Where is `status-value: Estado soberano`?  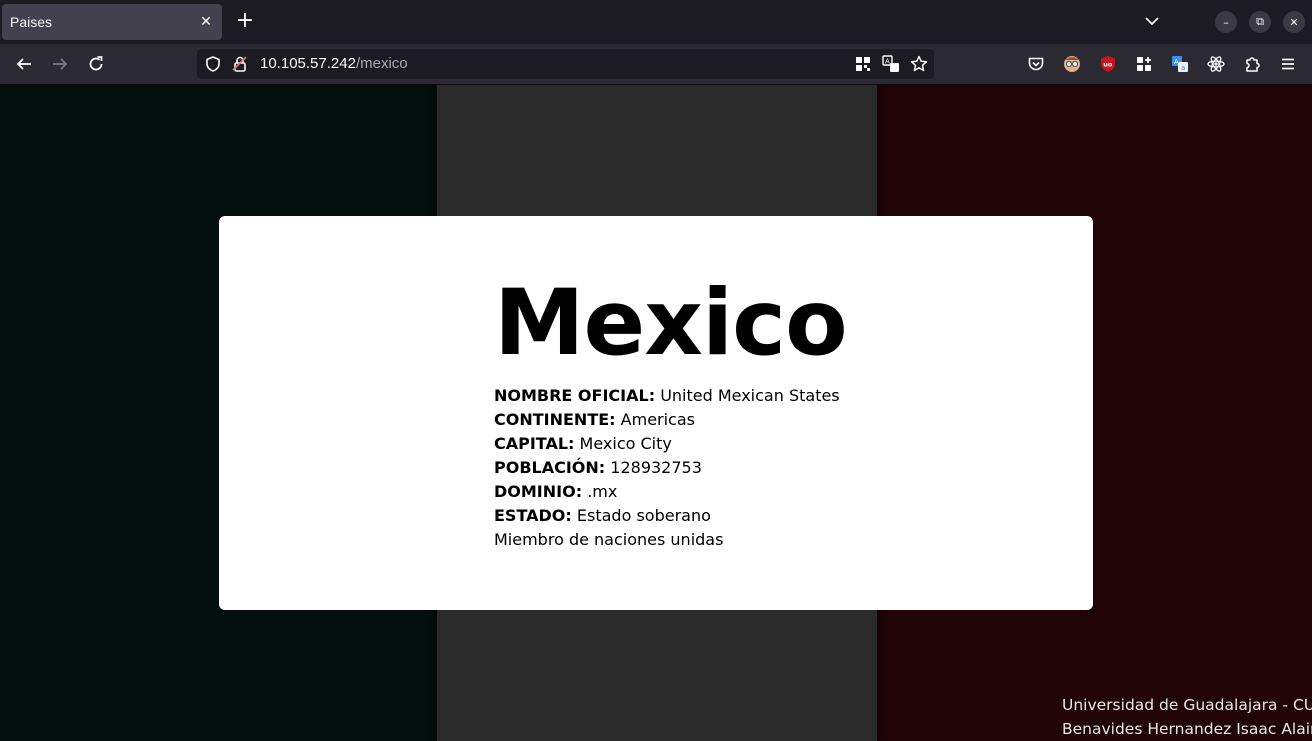 status-value: Estado soberano is located at coordinates (643, 515).